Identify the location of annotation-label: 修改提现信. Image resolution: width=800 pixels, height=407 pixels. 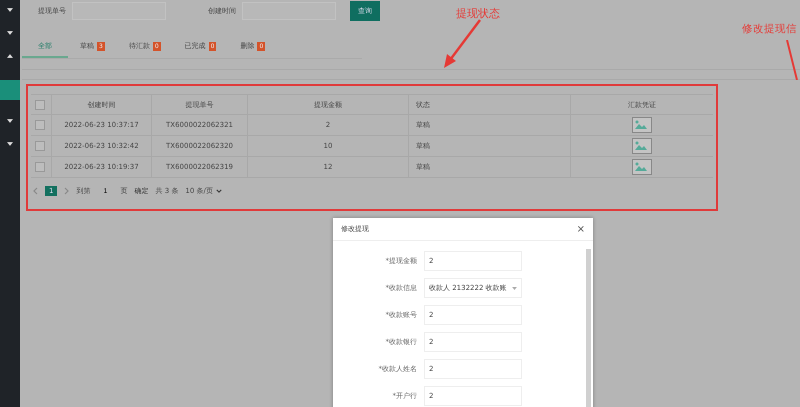
(769, 29).